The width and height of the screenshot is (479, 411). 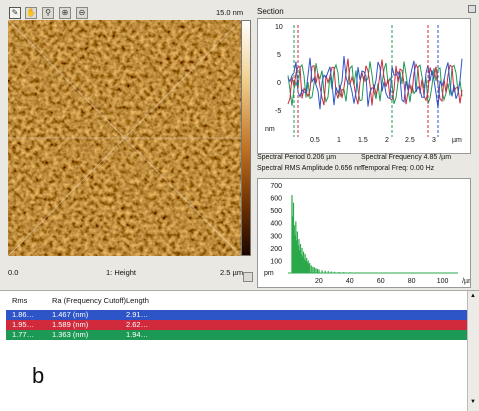 I want to click on spectral-frequency: Spectral Frequency 4.85 /µm, so click(x=406, y=157).